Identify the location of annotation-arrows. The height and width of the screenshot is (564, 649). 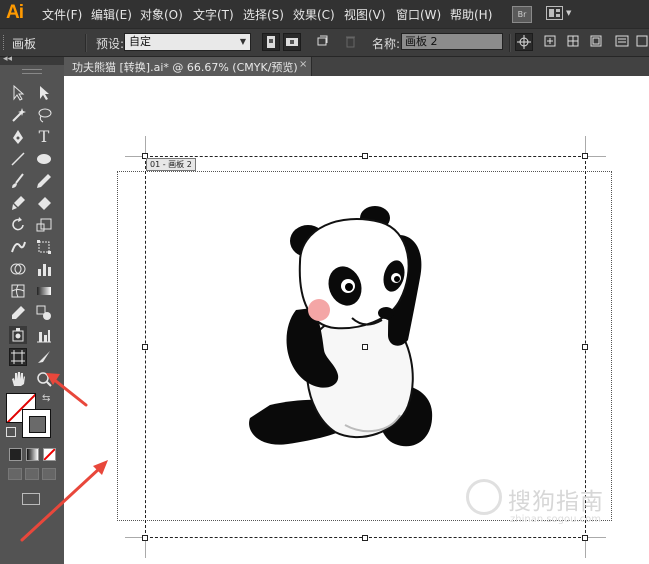
(64, 457).